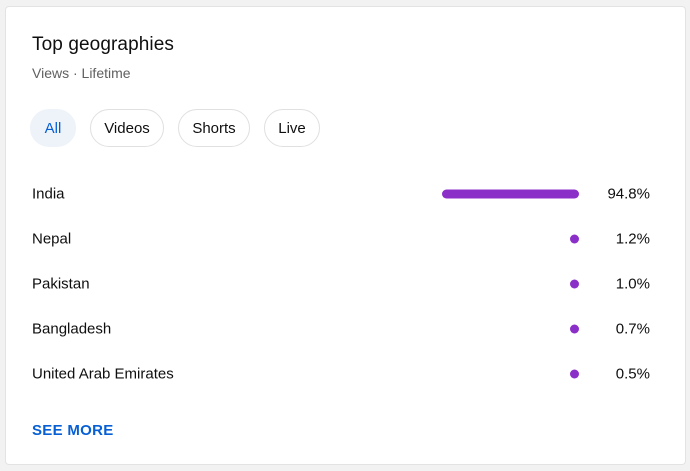  I want to click on geography-percent: 0.5%, so click(632, 373).